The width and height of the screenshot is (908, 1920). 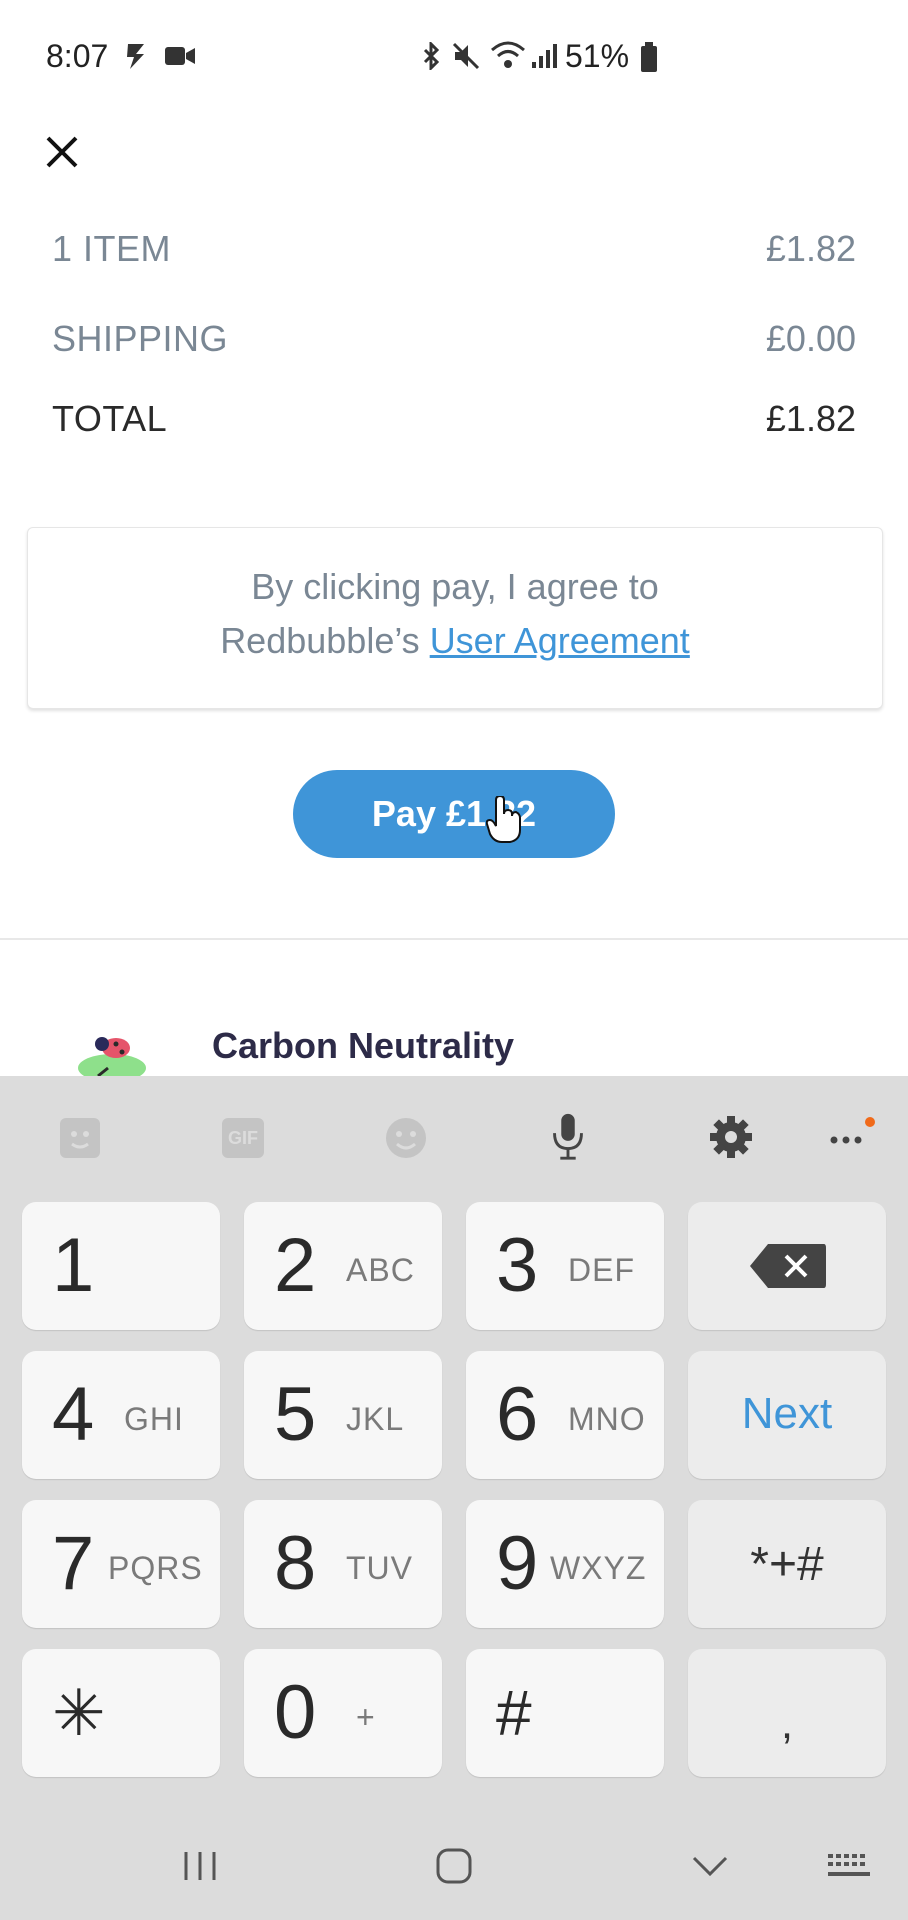 I want to click on key-8: 8 TUV, so click(x=343, y=1564).